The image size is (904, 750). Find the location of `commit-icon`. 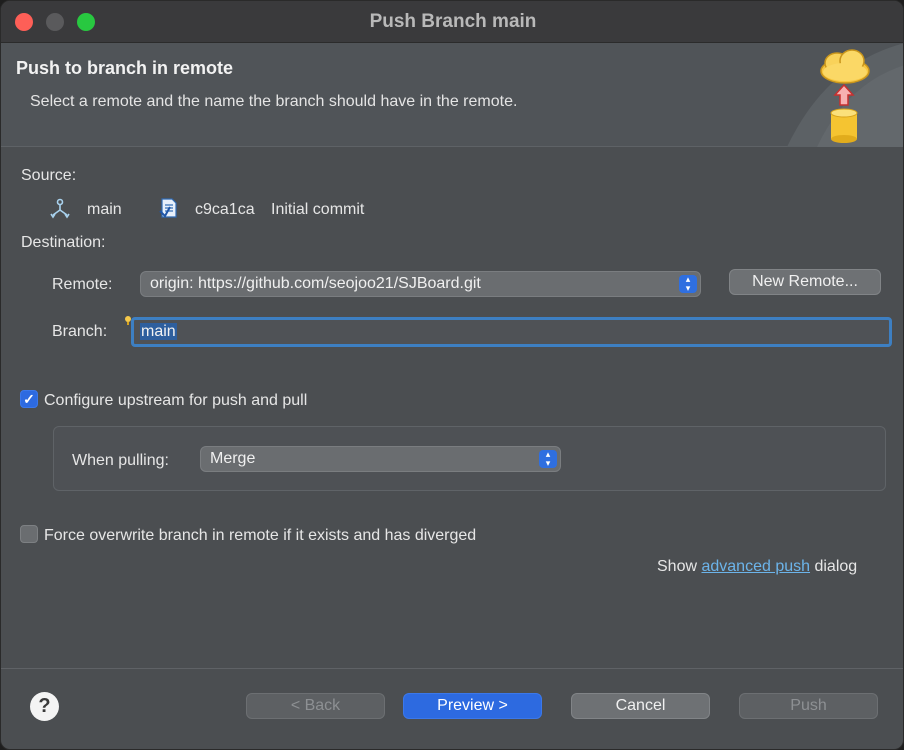

commit-icon is located at coordinates (168, 208).